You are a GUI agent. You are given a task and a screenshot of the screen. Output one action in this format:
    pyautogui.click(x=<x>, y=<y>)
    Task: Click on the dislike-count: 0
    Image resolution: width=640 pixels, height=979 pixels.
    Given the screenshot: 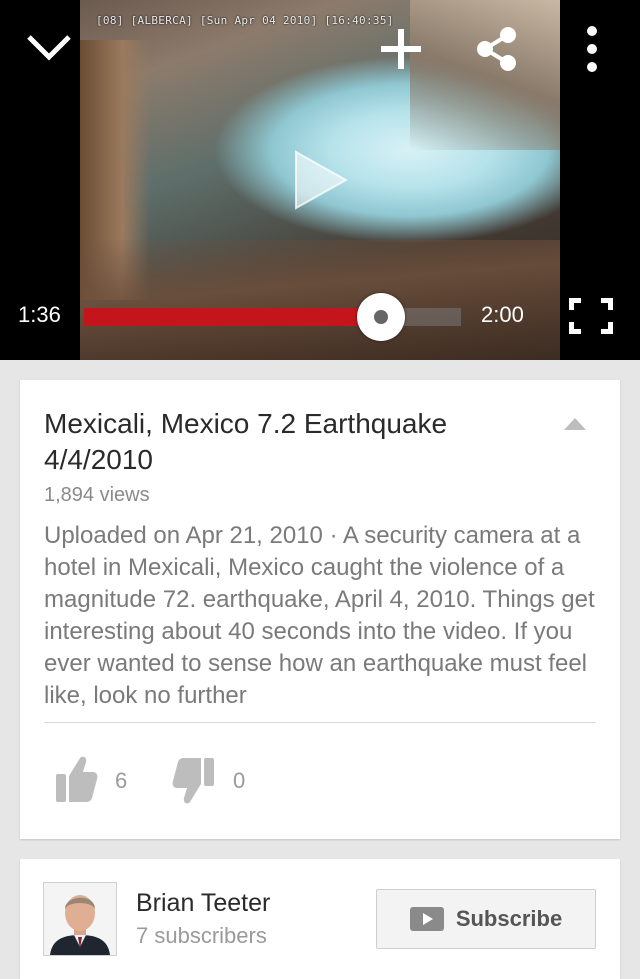 What is the action you would take?
    pyautogui.click(x=239, y=780)
    